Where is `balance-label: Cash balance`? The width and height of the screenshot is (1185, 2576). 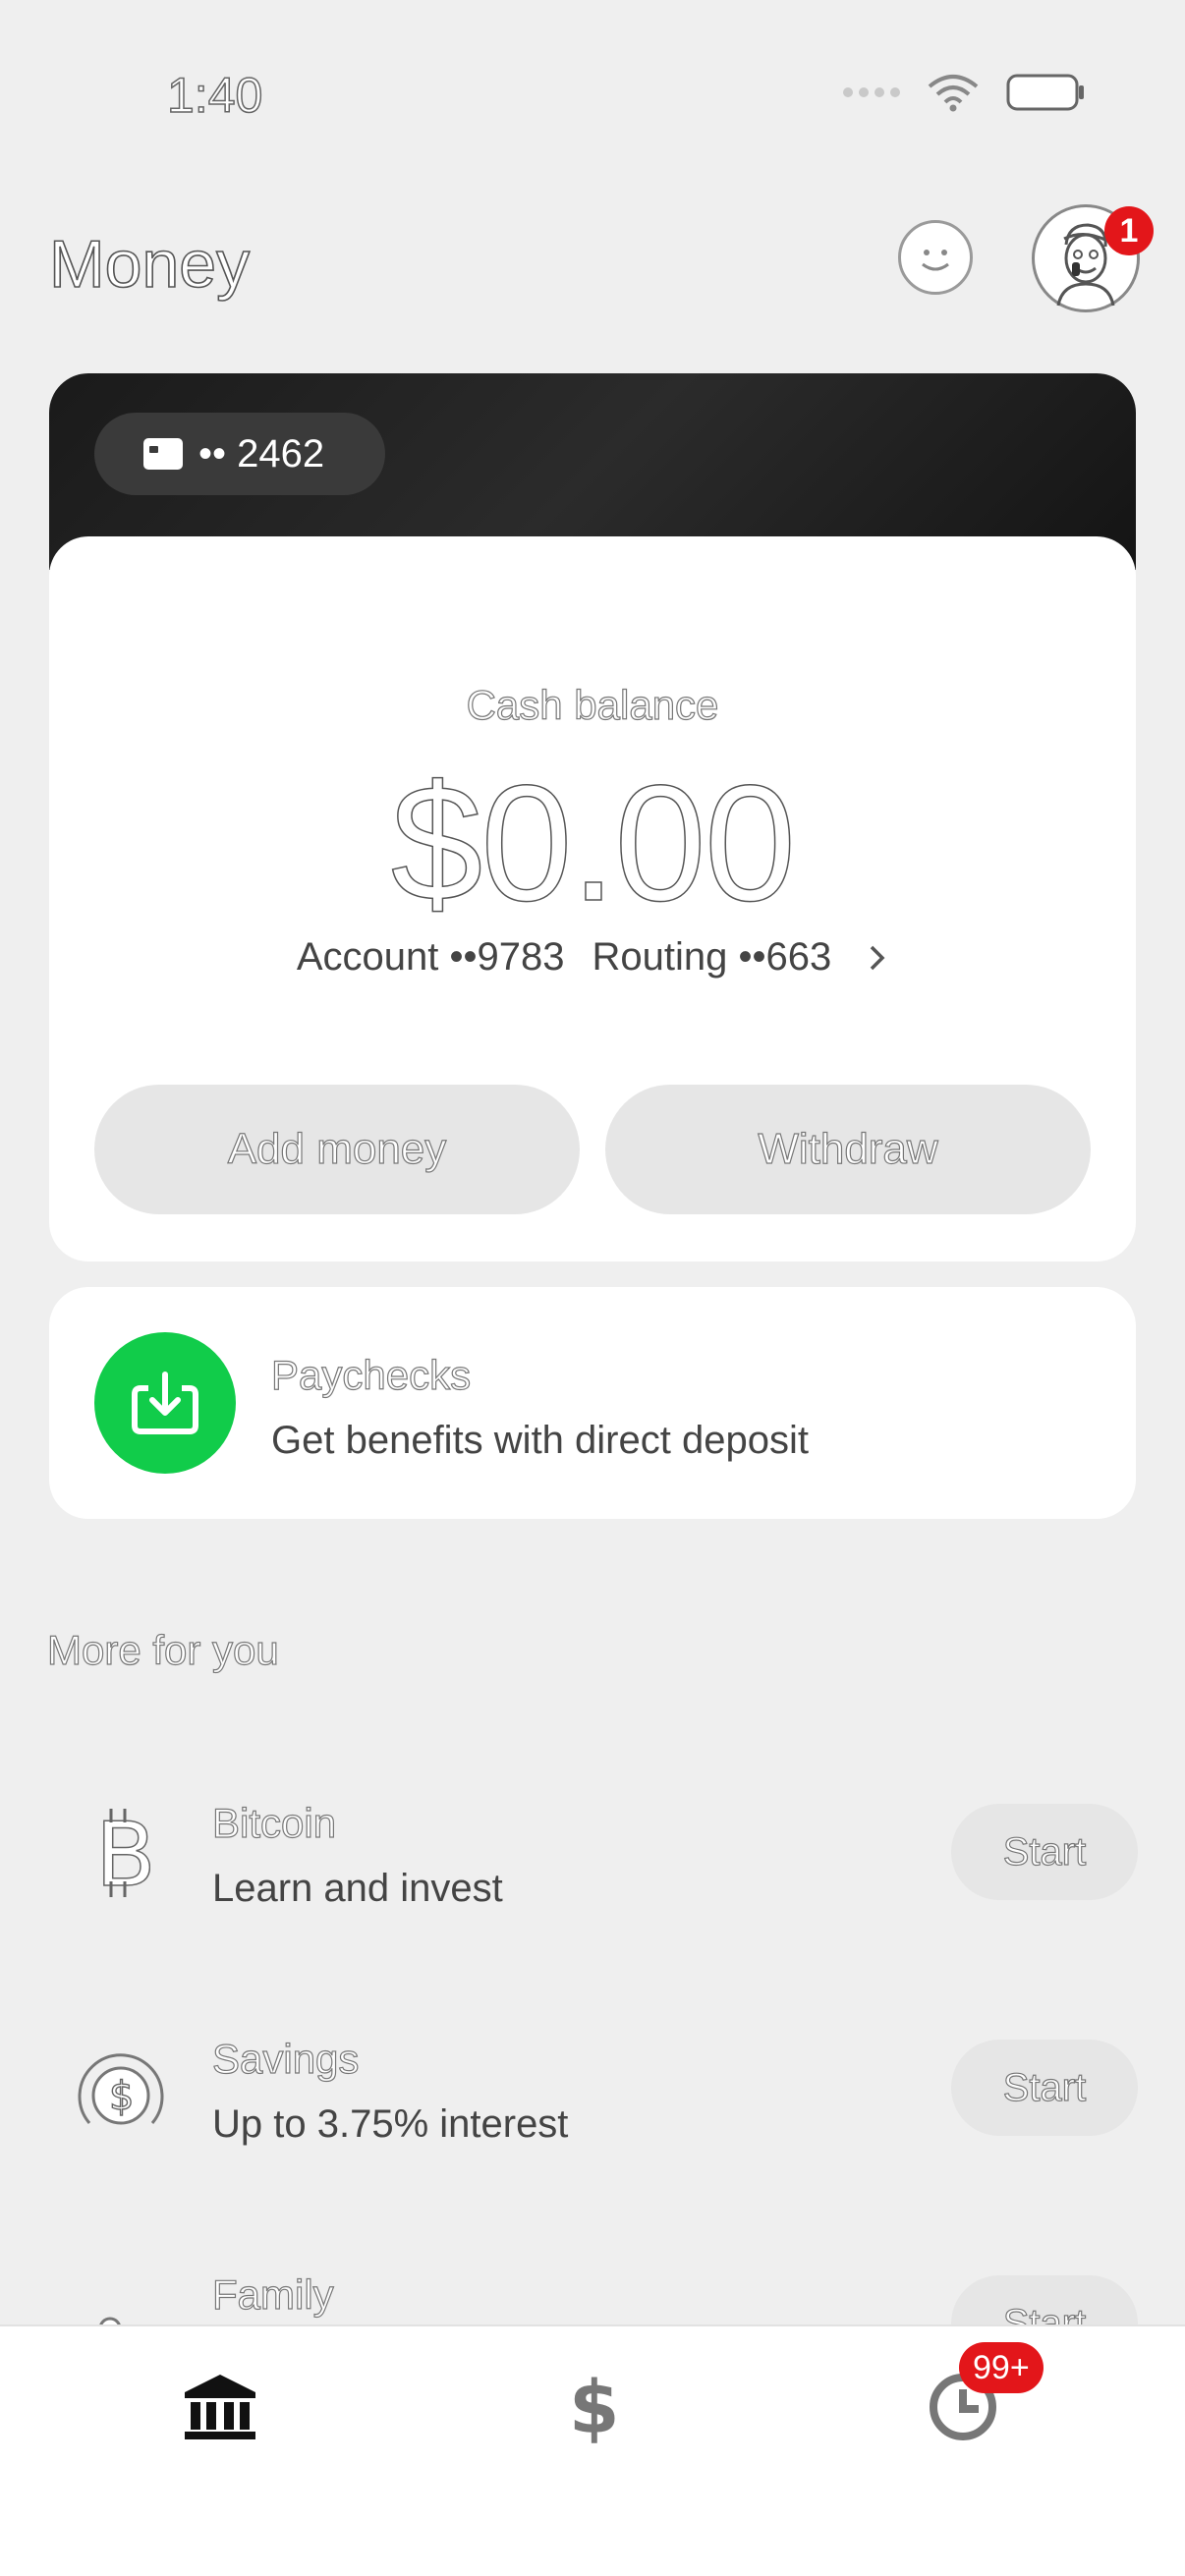
balance-label: Cash balance is located at coordinates (592, 704).